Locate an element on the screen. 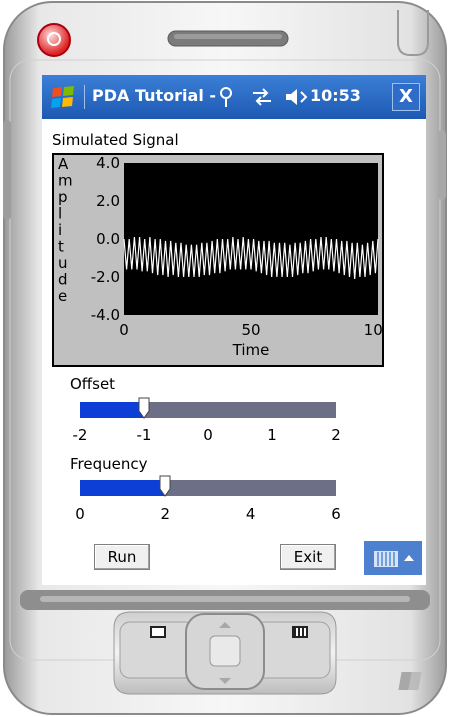 Image resolution: width=450 pixels, height=717 pixels. start-menu-icon is located at coordinates (63, 97).